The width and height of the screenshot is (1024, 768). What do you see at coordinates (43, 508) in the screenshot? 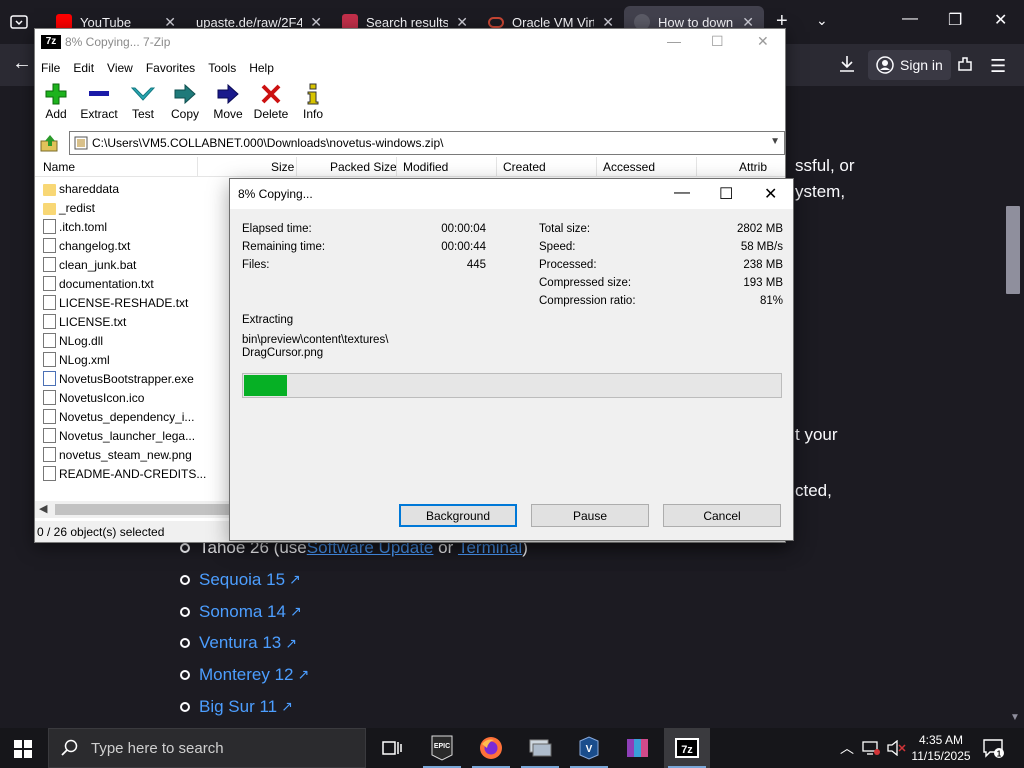
I see `scroll-left-arrow-icon: ◀` at bounding box center [43, 508].